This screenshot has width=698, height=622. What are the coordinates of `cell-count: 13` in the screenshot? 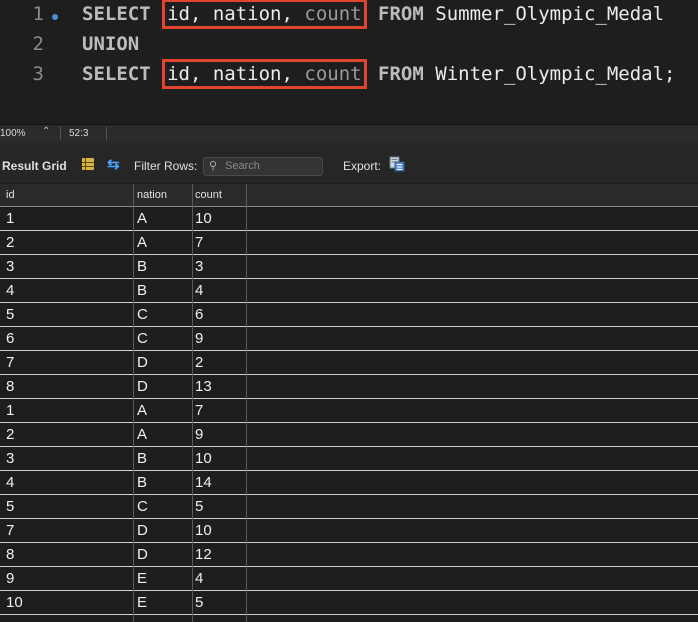 It's located at (203, 386).